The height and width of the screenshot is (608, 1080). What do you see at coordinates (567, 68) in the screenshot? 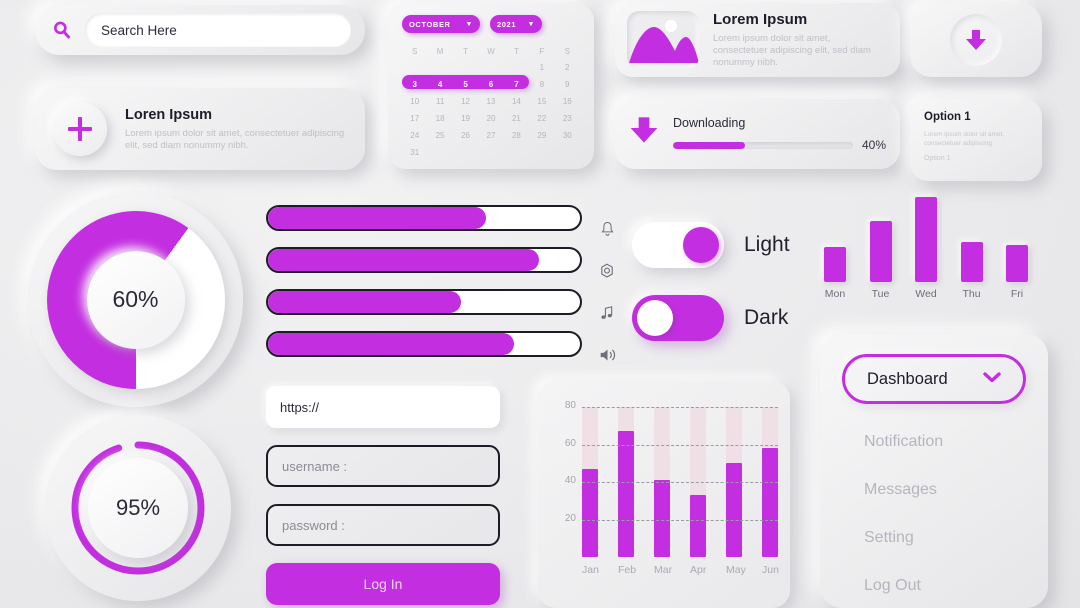
I see `calendar-day: 2` at bounding box center [567, 68].